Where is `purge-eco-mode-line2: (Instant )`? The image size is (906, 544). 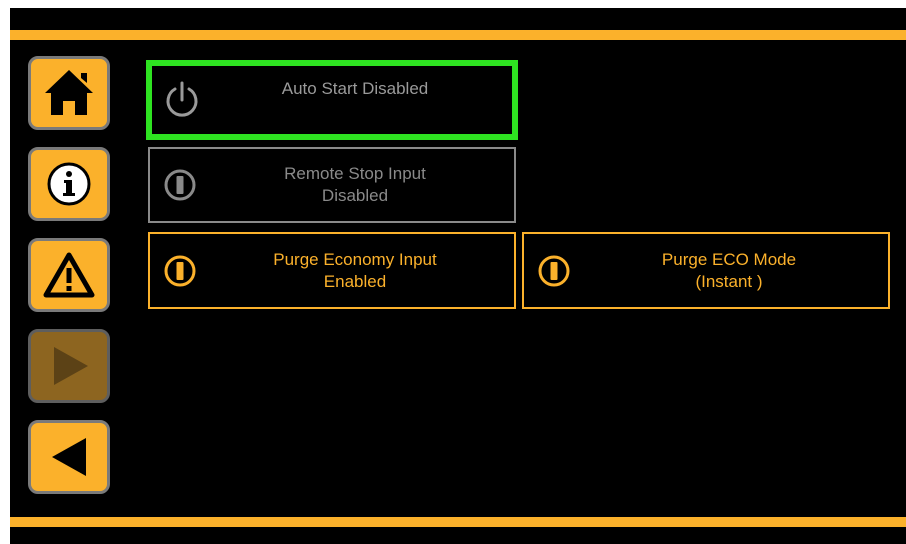 purge-eco-mode-line2: (Instant ) is located at coordinates (729, 281).